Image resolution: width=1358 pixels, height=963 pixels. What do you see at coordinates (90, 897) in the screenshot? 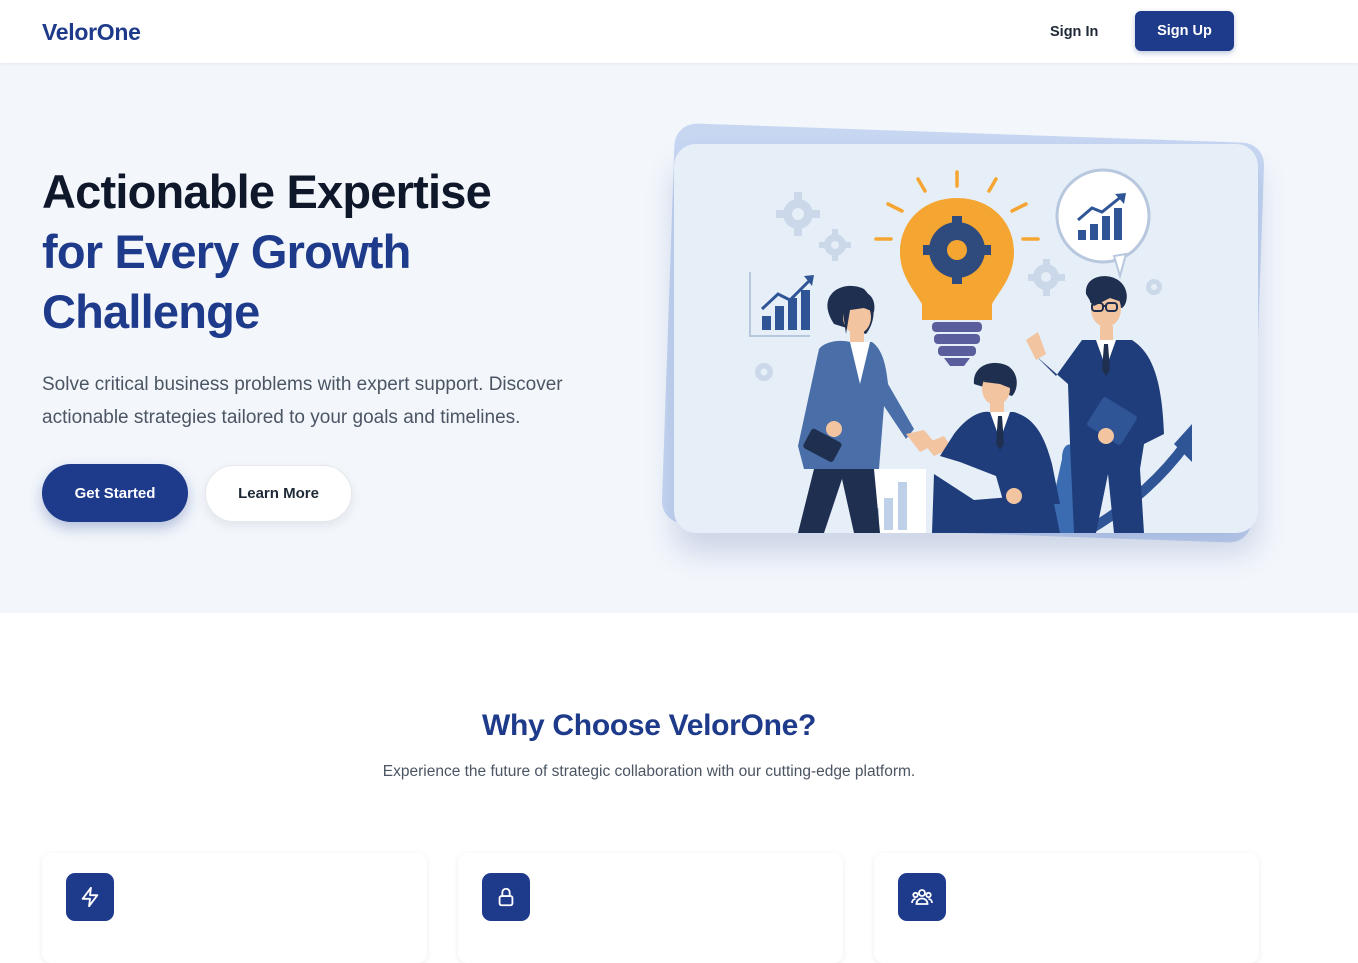
I see `lightning-icon` at bounding box center [90, 897].